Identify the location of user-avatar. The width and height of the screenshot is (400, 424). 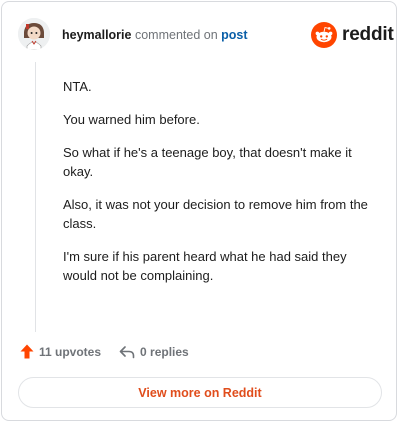
(34, 34).